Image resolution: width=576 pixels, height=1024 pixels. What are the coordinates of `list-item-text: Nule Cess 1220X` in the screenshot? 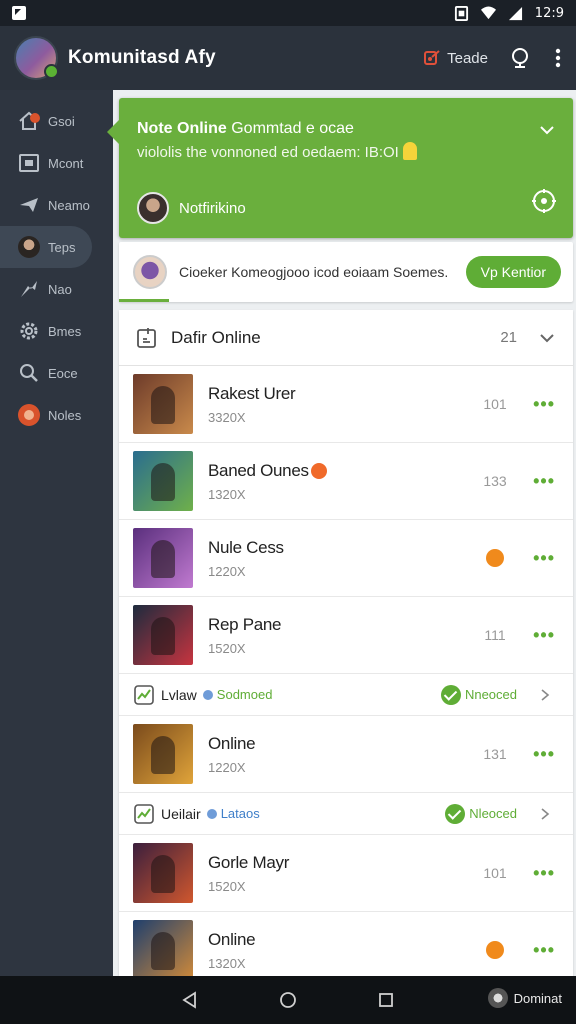 It's located at (336, 558).